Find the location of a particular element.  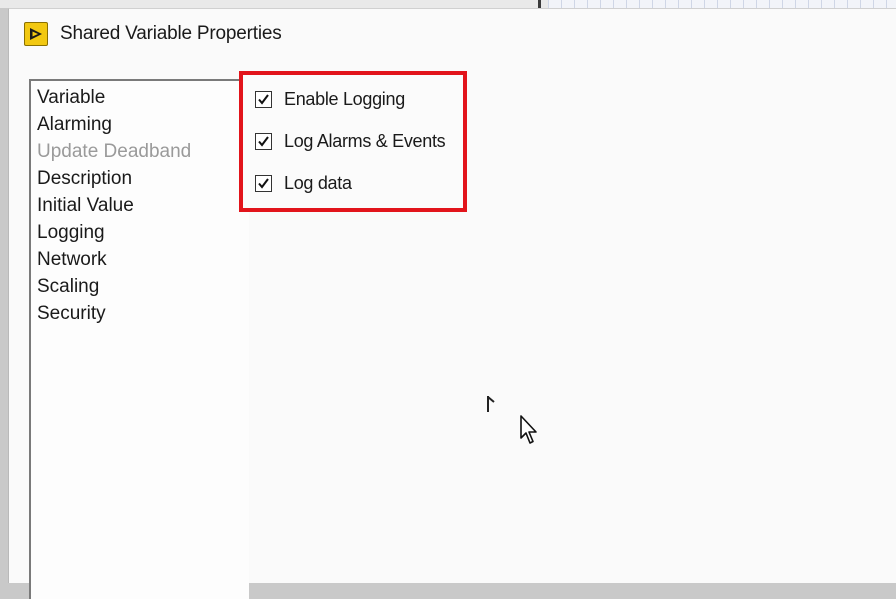

title-bar: Shared Variable Properties is located at coordinates (452, 35).